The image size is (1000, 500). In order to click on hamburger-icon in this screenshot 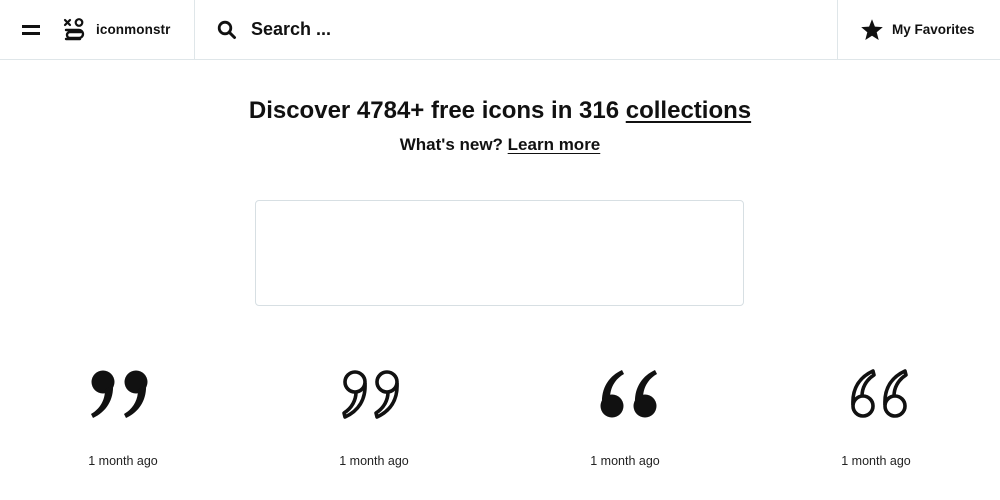, I will do `click(31, 29)`.